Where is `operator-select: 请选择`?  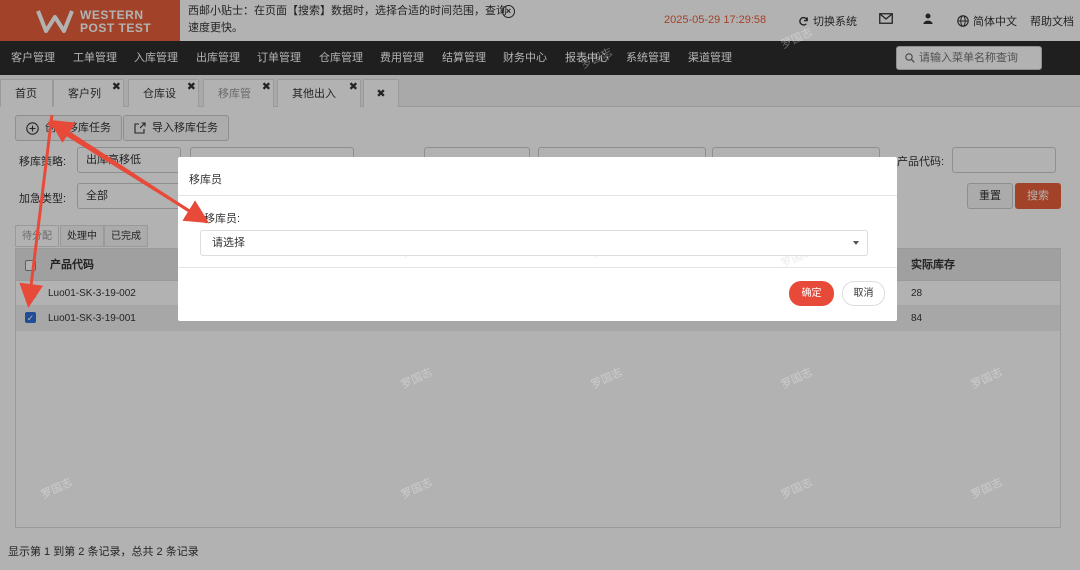 operator-select: 请选择 is located at coordinates (534, 243).